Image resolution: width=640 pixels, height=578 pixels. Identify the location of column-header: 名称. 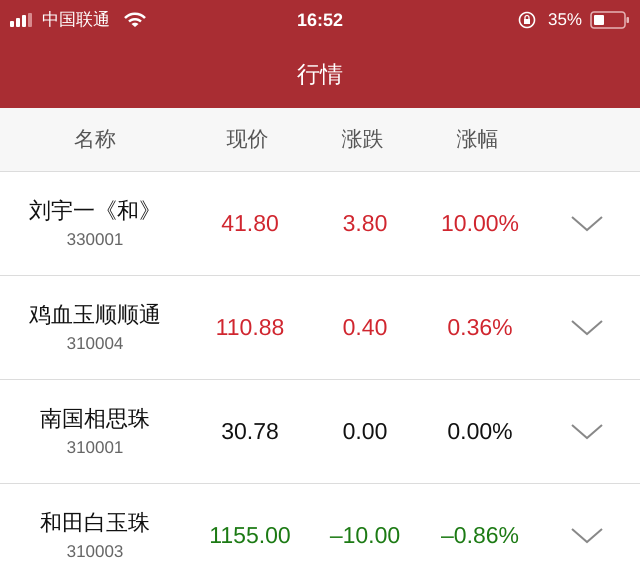
(95, 139).